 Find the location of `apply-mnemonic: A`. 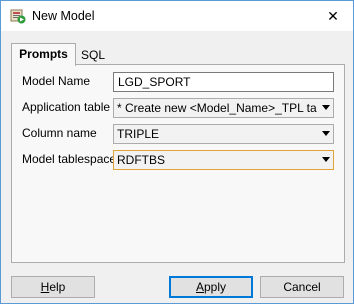

apply-mnemonic: A is located at coordinates (199, 287).